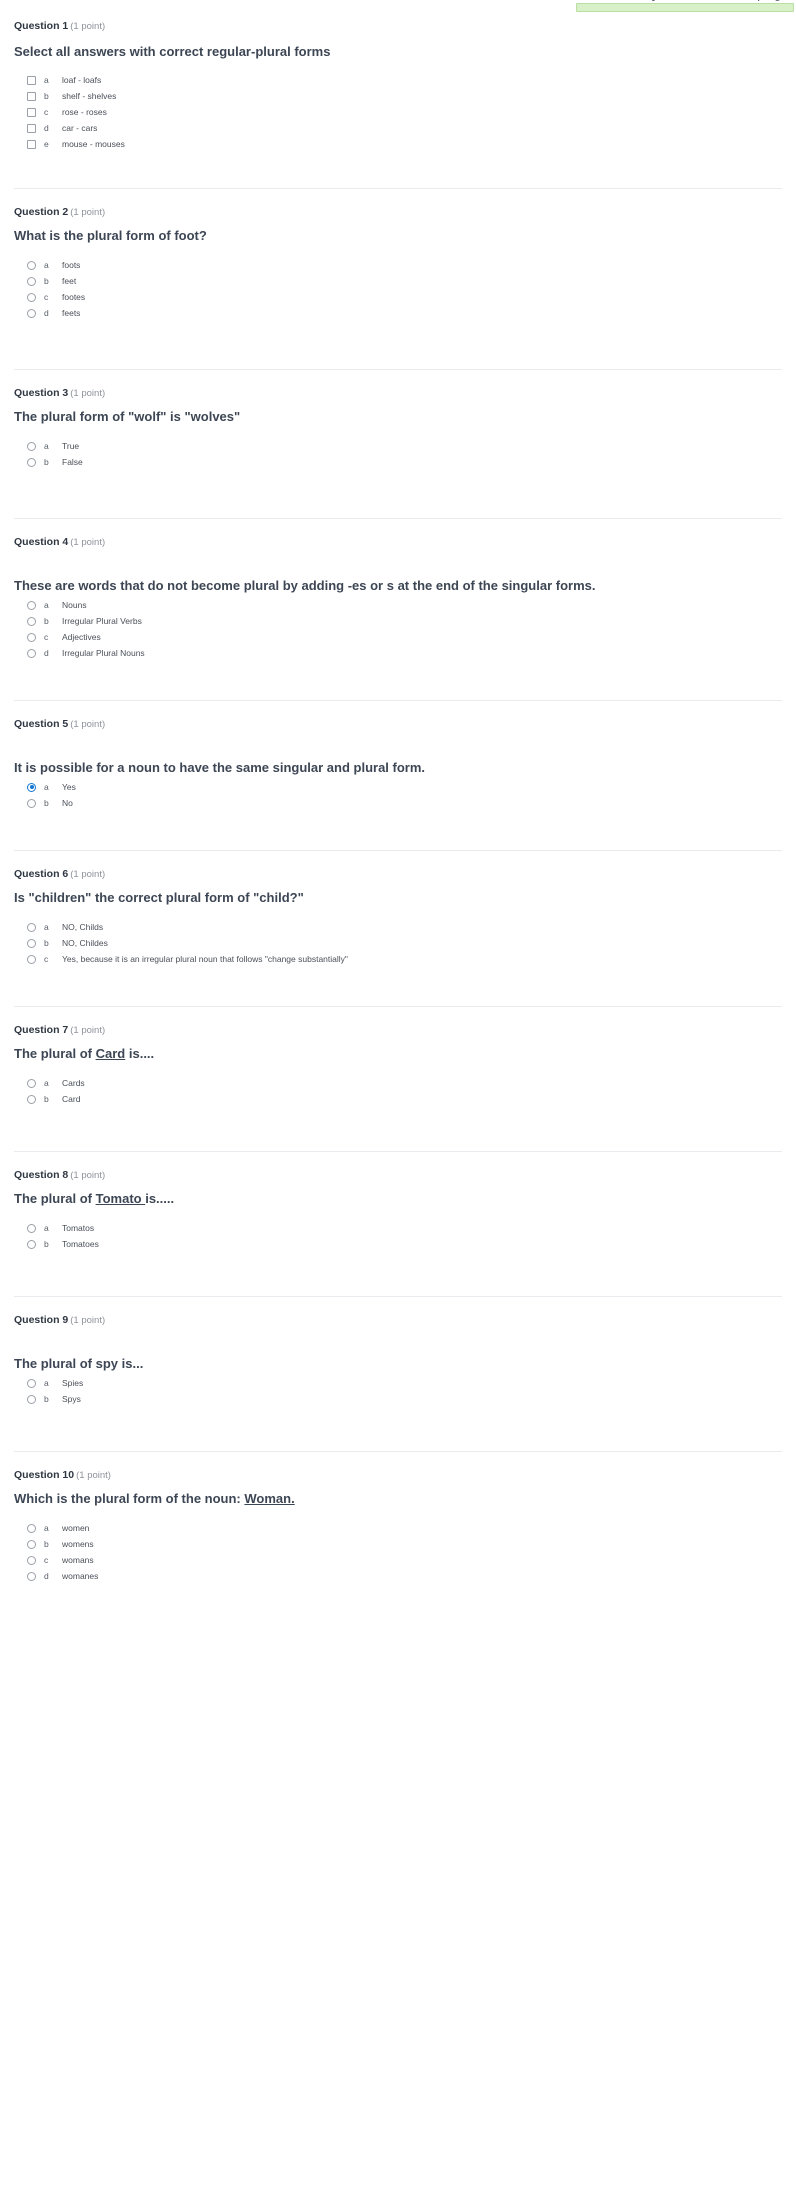 The height and width of the screenshot is (2191, 796). I want to click on answer-option-letter: a, so click(46, 1383).